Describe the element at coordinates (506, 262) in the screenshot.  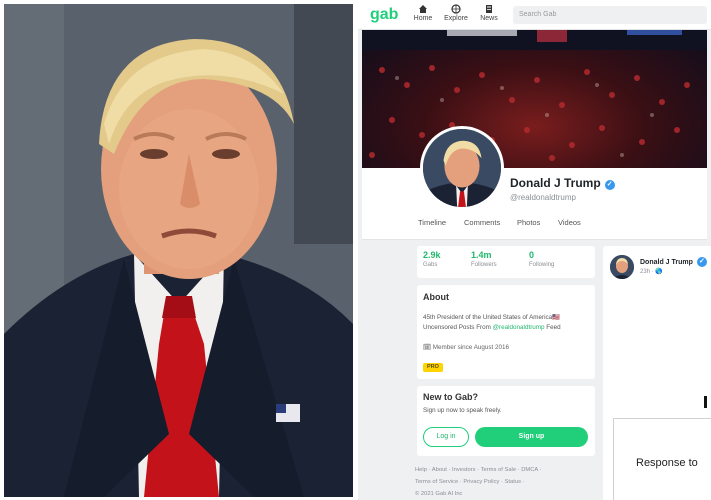
I see `stats-card: 2.9k Gabs 1.4m Followers 0 Following` at that location.